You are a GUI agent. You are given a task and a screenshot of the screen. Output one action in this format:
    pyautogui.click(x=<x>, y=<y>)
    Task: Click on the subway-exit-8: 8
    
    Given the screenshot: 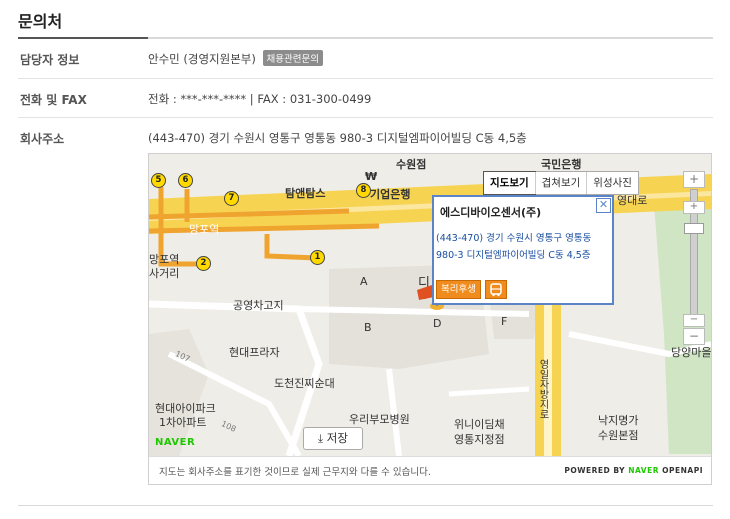 What is the action you would take?
    pyautogui.click(x=363, y=190)
    